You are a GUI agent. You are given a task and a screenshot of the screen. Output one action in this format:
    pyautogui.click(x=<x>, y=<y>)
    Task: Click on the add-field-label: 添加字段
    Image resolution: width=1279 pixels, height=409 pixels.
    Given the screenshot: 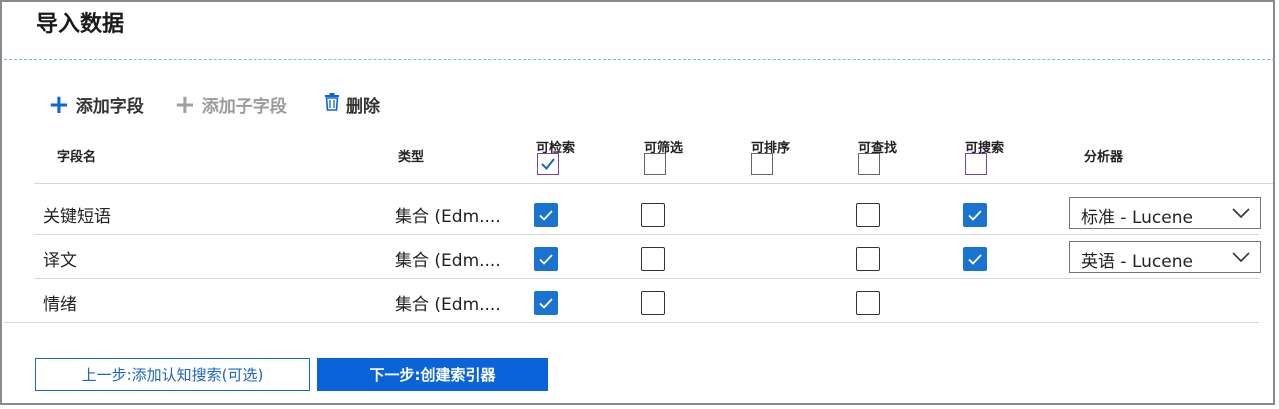 What is the action you would take?
    pyautogui.click(x=109, y=107)
    